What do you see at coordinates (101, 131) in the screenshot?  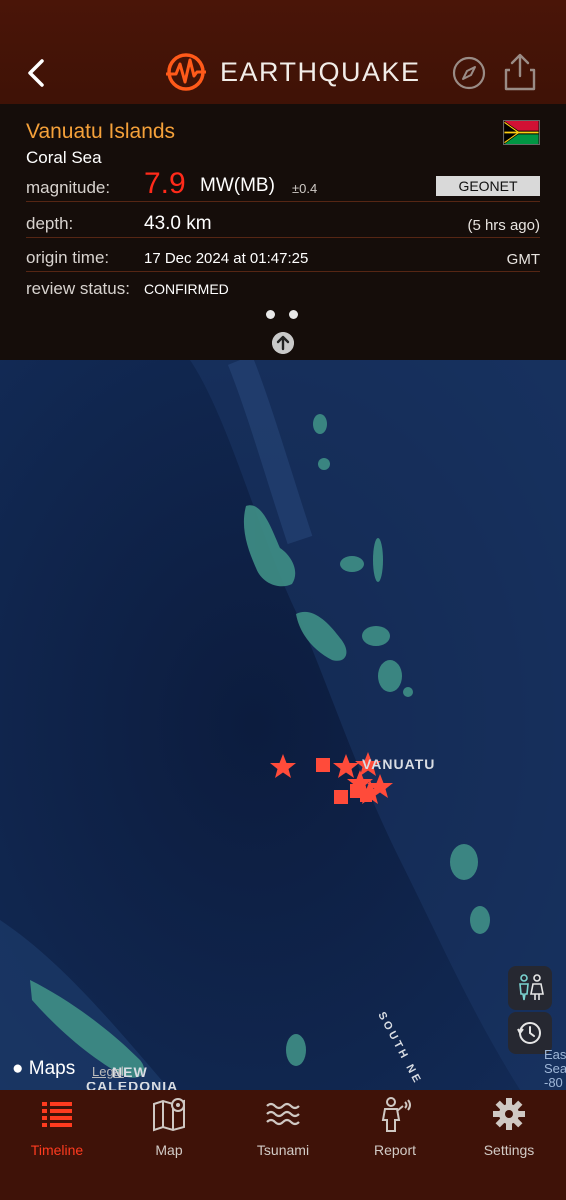 I see `event-region: Vanuatu Islands` at bounding box center [101, 131].